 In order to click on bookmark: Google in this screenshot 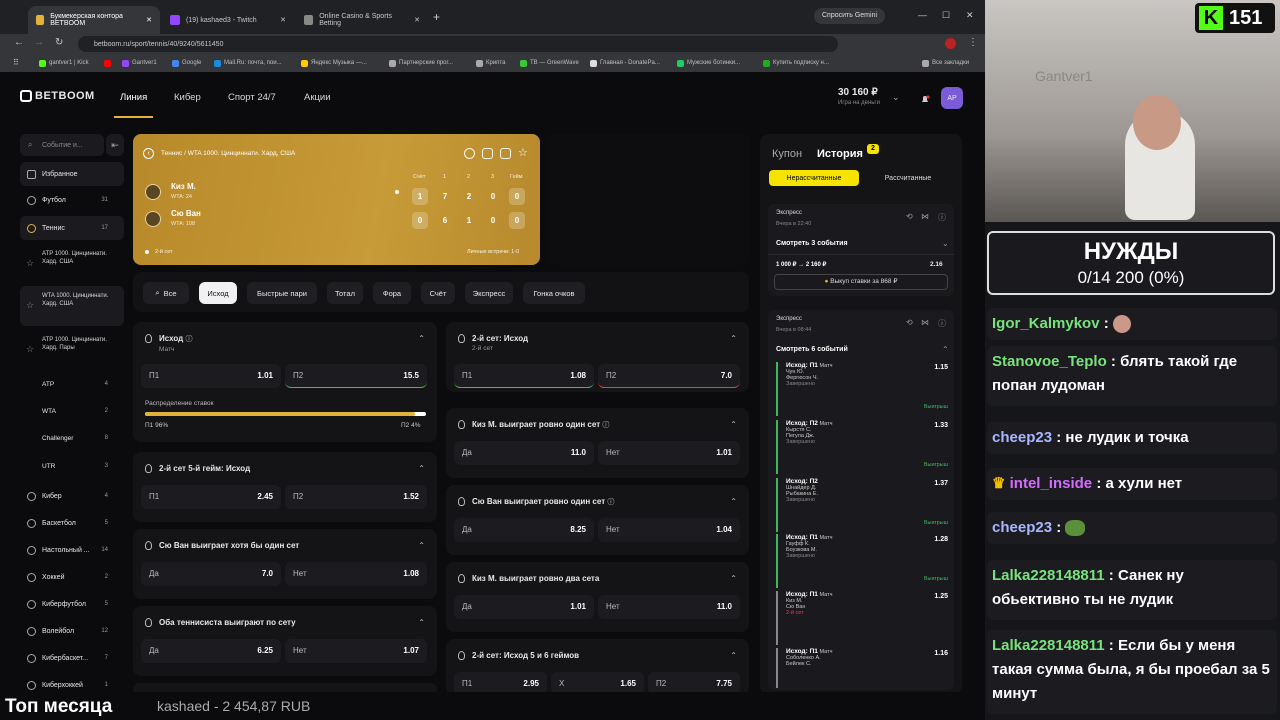, I will do `click(186, 63)`.